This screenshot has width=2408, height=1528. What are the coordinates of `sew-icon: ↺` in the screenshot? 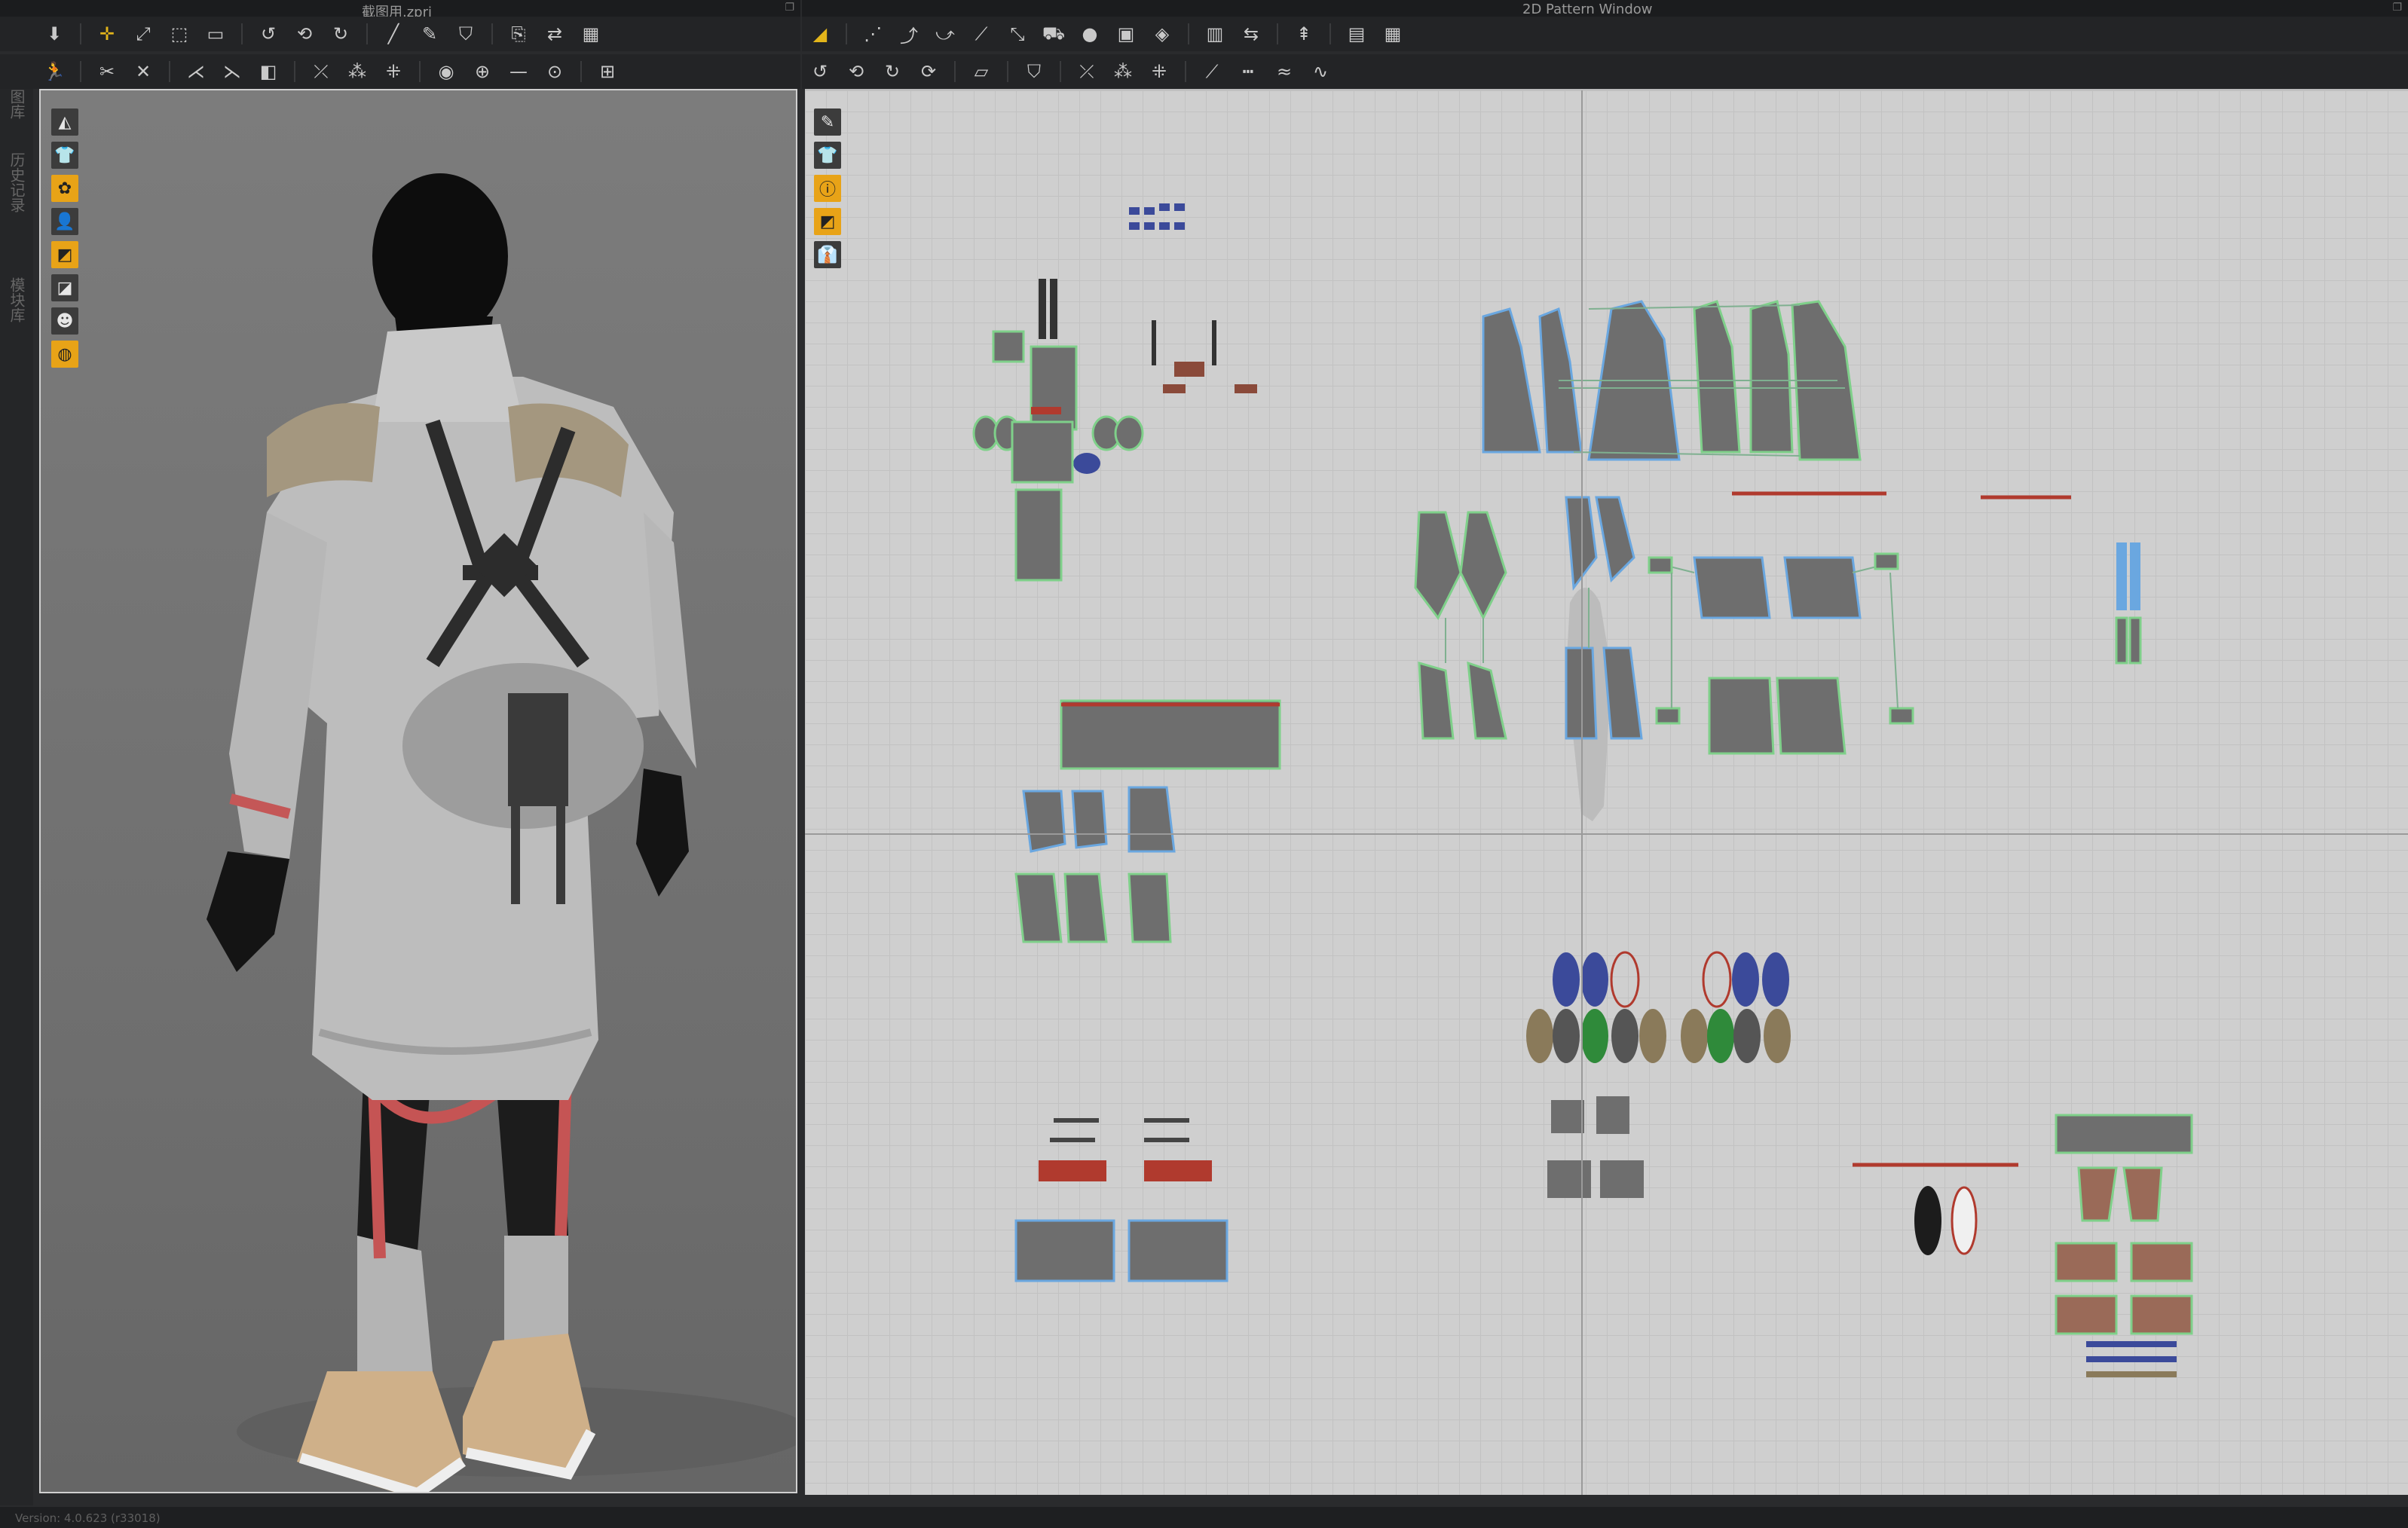 It's located at (268, 34).